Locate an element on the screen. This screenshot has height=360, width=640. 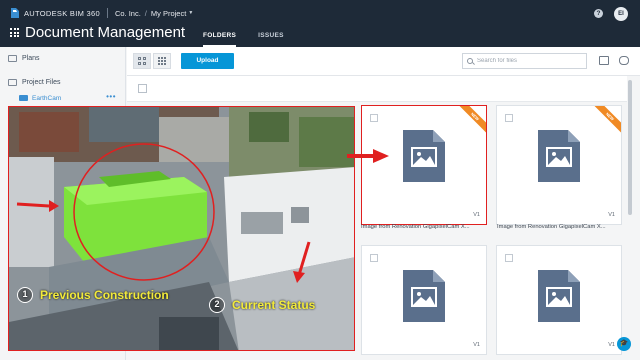
label-current-status: 2 Current Status is located at coordinates (262, 305).